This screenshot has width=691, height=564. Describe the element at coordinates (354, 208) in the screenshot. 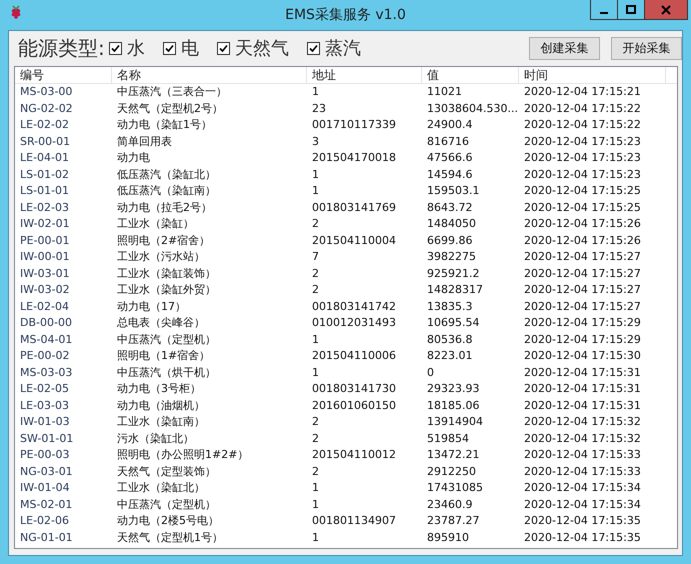

I see `table-cell-text: 001803141769` at that location.